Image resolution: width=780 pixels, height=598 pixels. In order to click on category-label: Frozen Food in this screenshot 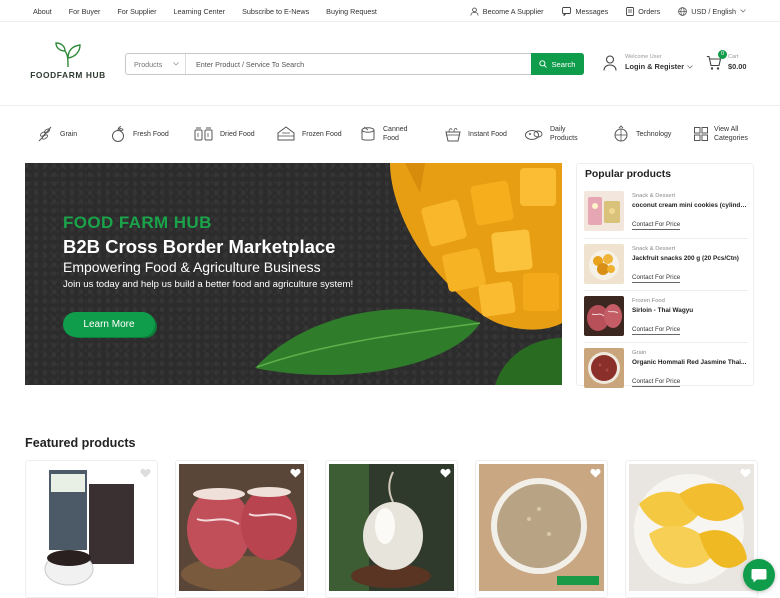, I will do `click(322, 134)`.